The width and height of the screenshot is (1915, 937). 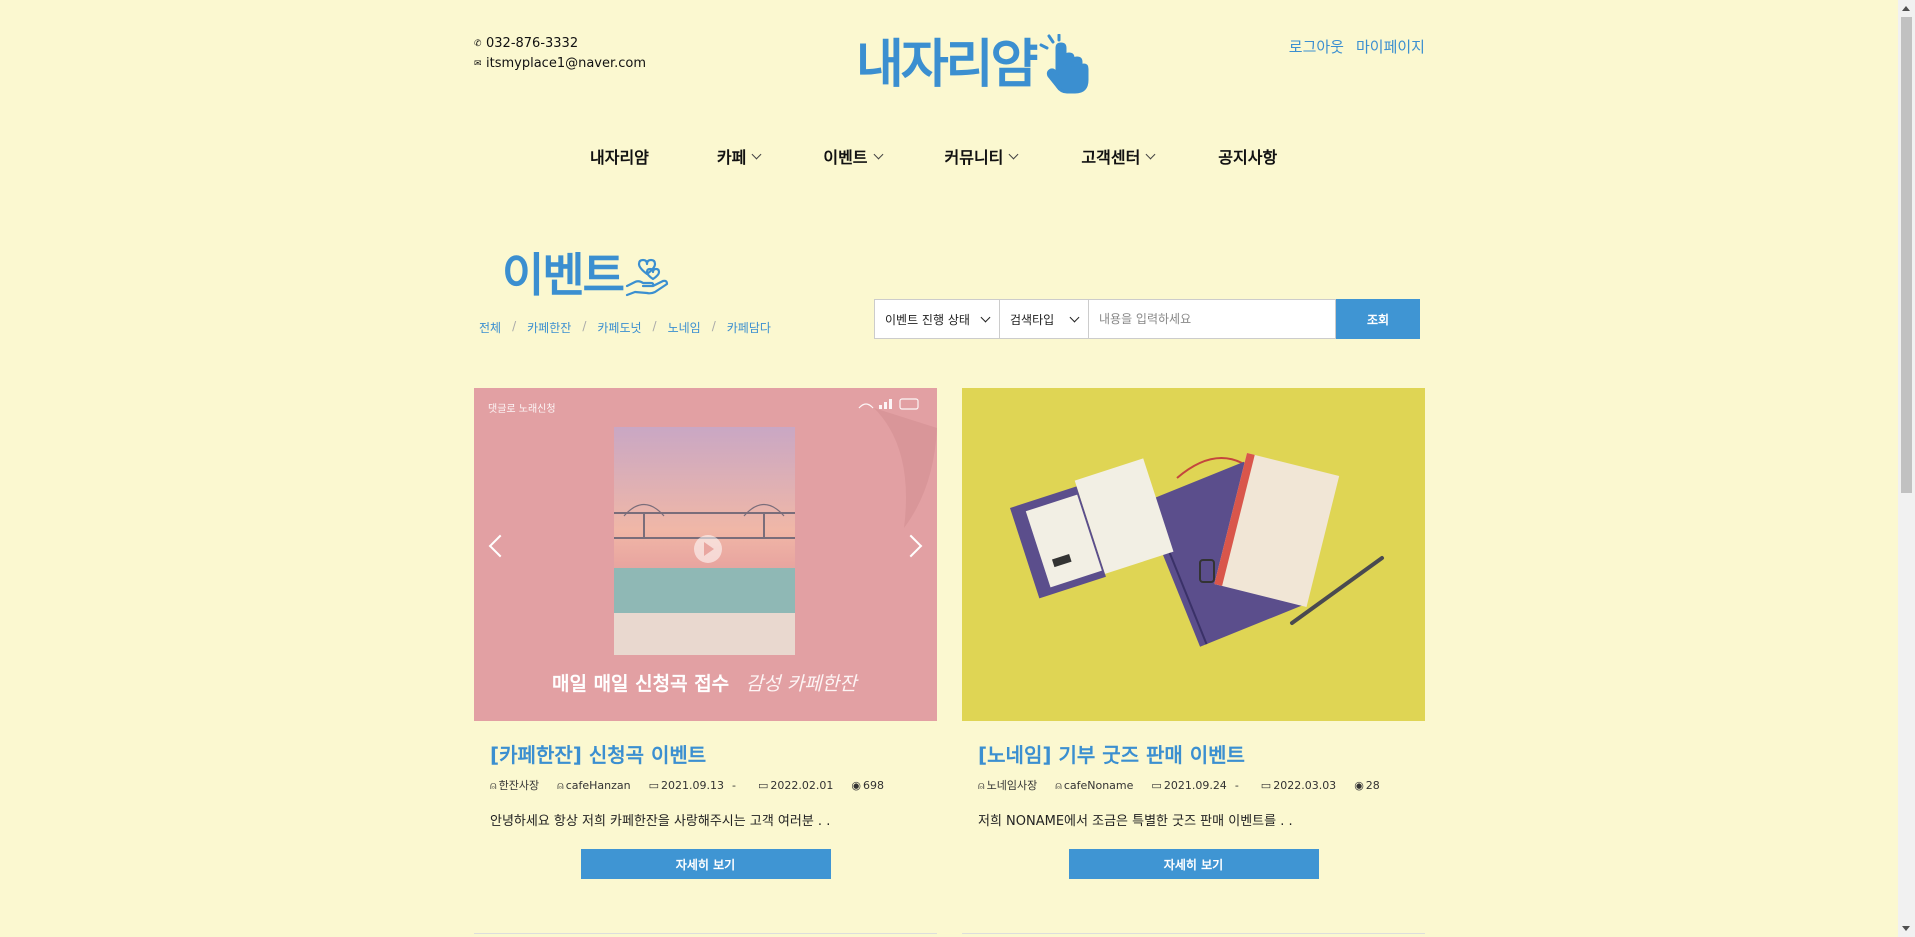 I want to click on heart-hand-icon, so click(x=647, y=277).